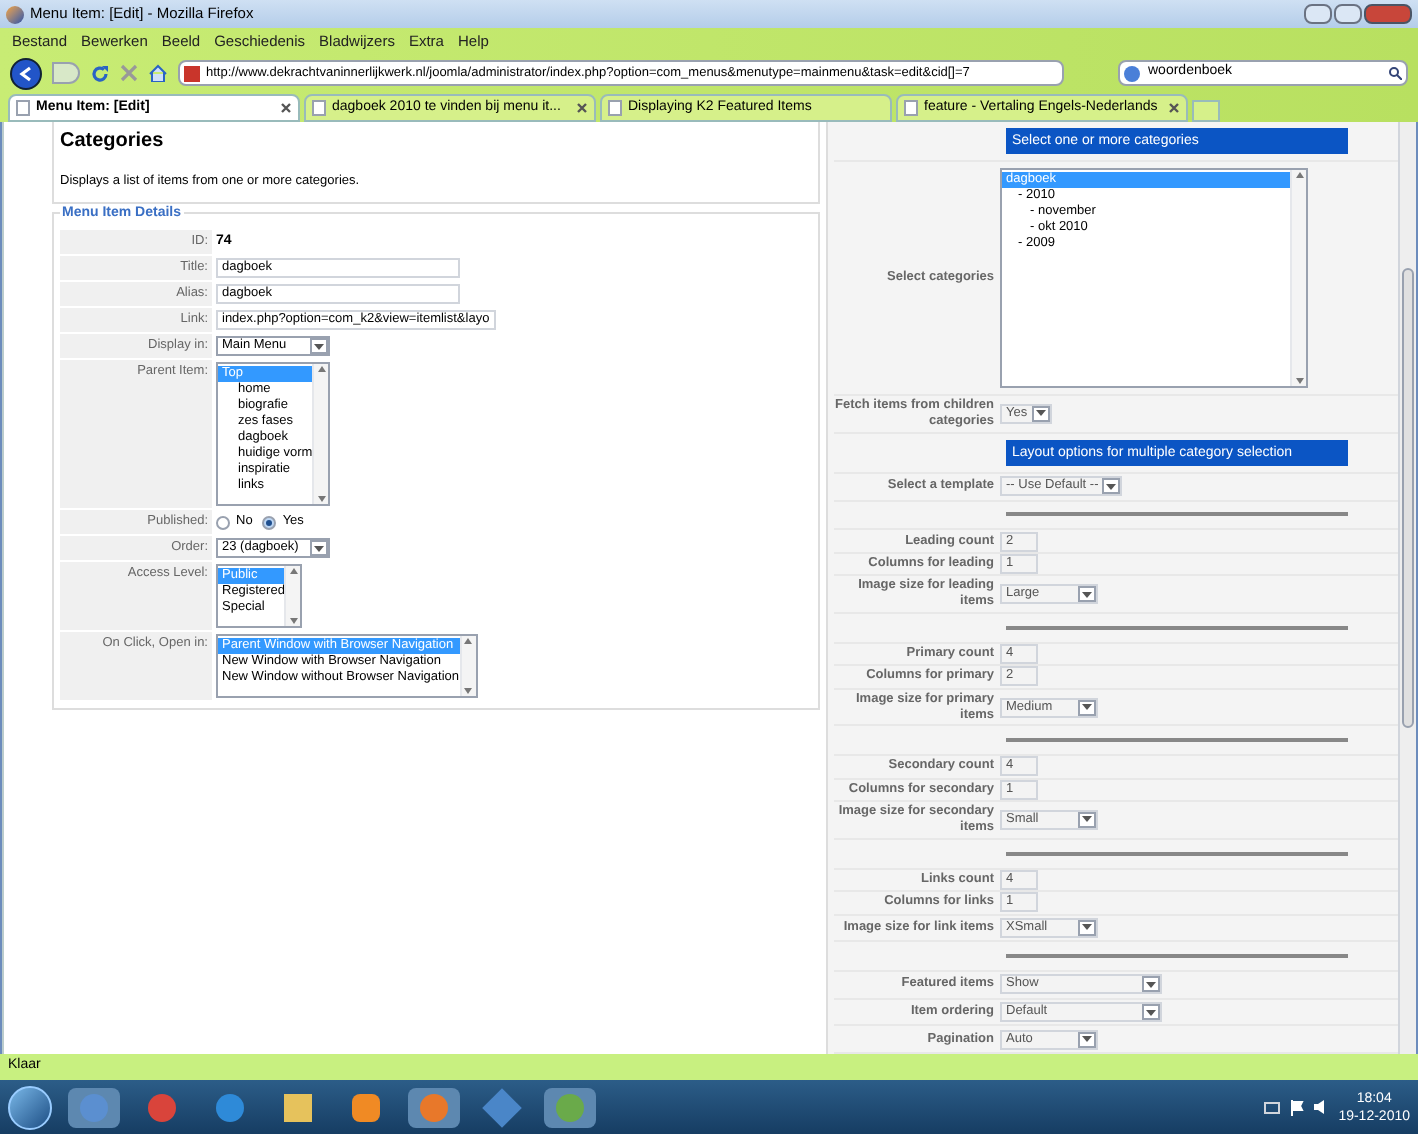 This screenshot has height=1134, width=1418. I want to click on back-button, so click(26, 73).